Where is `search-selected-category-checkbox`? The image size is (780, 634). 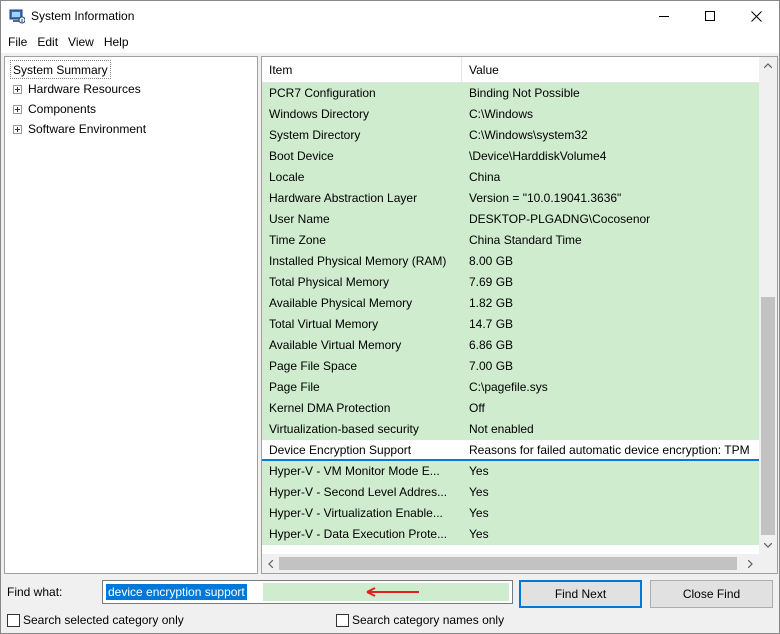 search-selected-category-checkbox is located at coordinates (13, 620).